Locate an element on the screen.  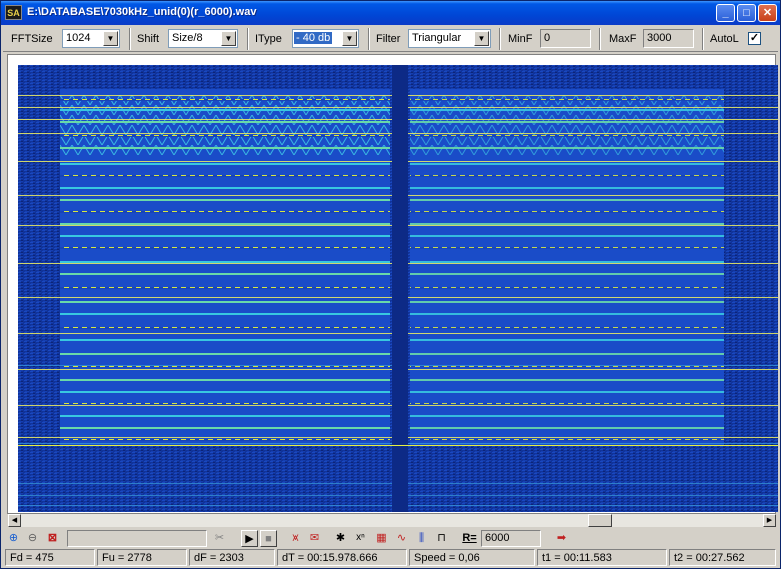
shift-label: Shift is located at coordinates (148, 39).